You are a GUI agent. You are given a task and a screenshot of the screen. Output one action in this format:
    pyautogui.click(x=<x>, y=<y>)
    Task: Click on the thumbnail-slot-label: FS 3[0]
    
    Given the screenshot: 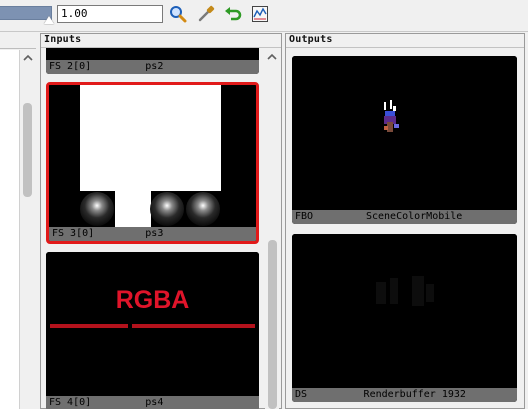 What is the action you would take?
    pyautogui.click(x=73, y=233)
    